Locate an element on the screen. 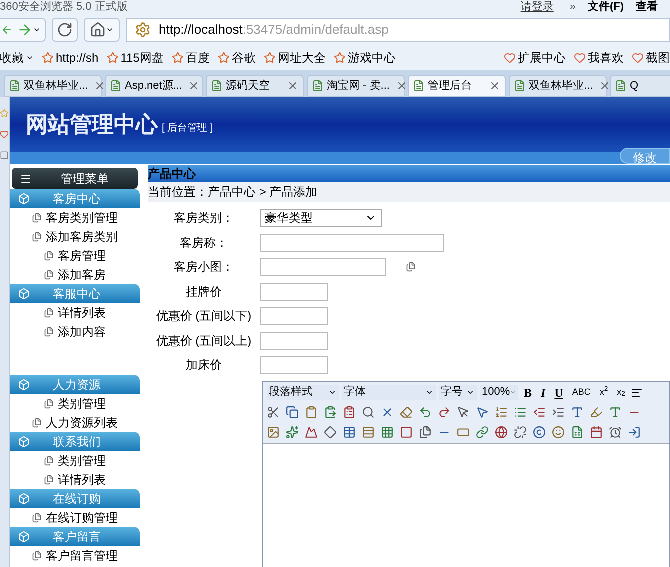  toolbar-select: 段落样式 is located at coordinates (303, 392).